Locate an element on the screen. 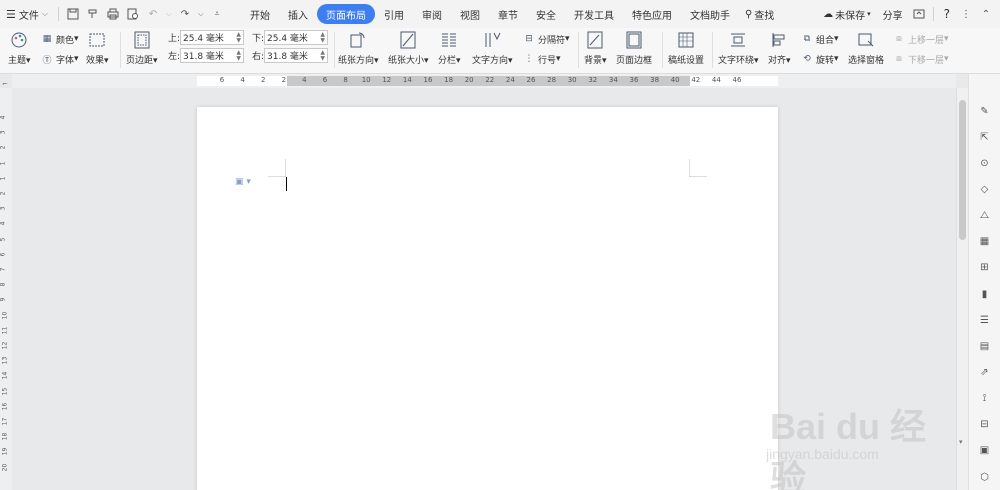 The height and width of the screenshot is (490, 1000). customize-quick-access-icon: ⩡ is located at coordinates (217, 14).